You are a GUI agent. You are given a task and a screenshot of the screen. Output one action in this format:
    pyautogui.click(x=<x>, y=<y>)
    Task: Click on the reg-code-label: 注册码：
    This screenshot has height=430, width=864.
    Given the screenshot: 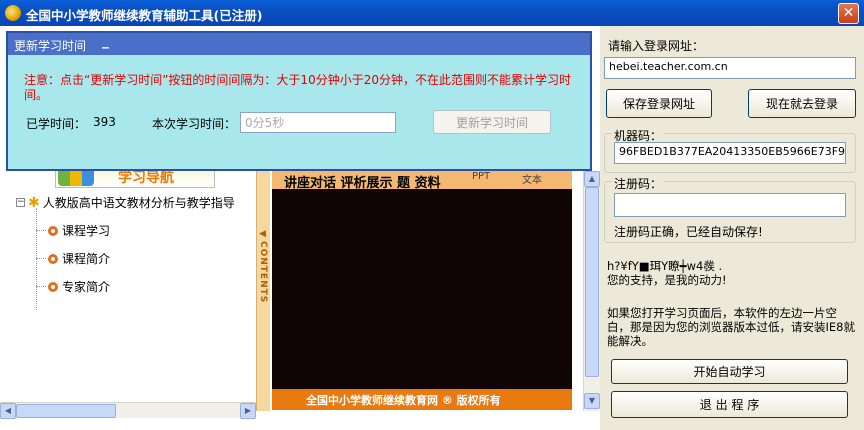 What is the action you would take?
    pyautogui.click(x=638, y=183)
    